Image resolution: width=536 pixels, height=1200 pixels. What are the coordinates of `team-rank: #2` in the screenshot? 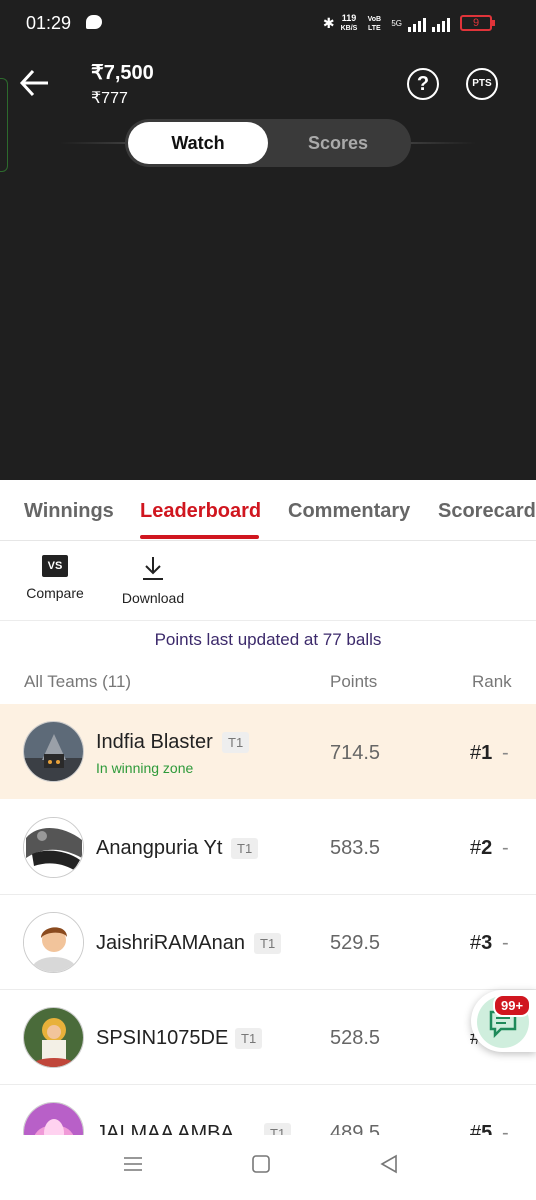 It's located at (481, 848).